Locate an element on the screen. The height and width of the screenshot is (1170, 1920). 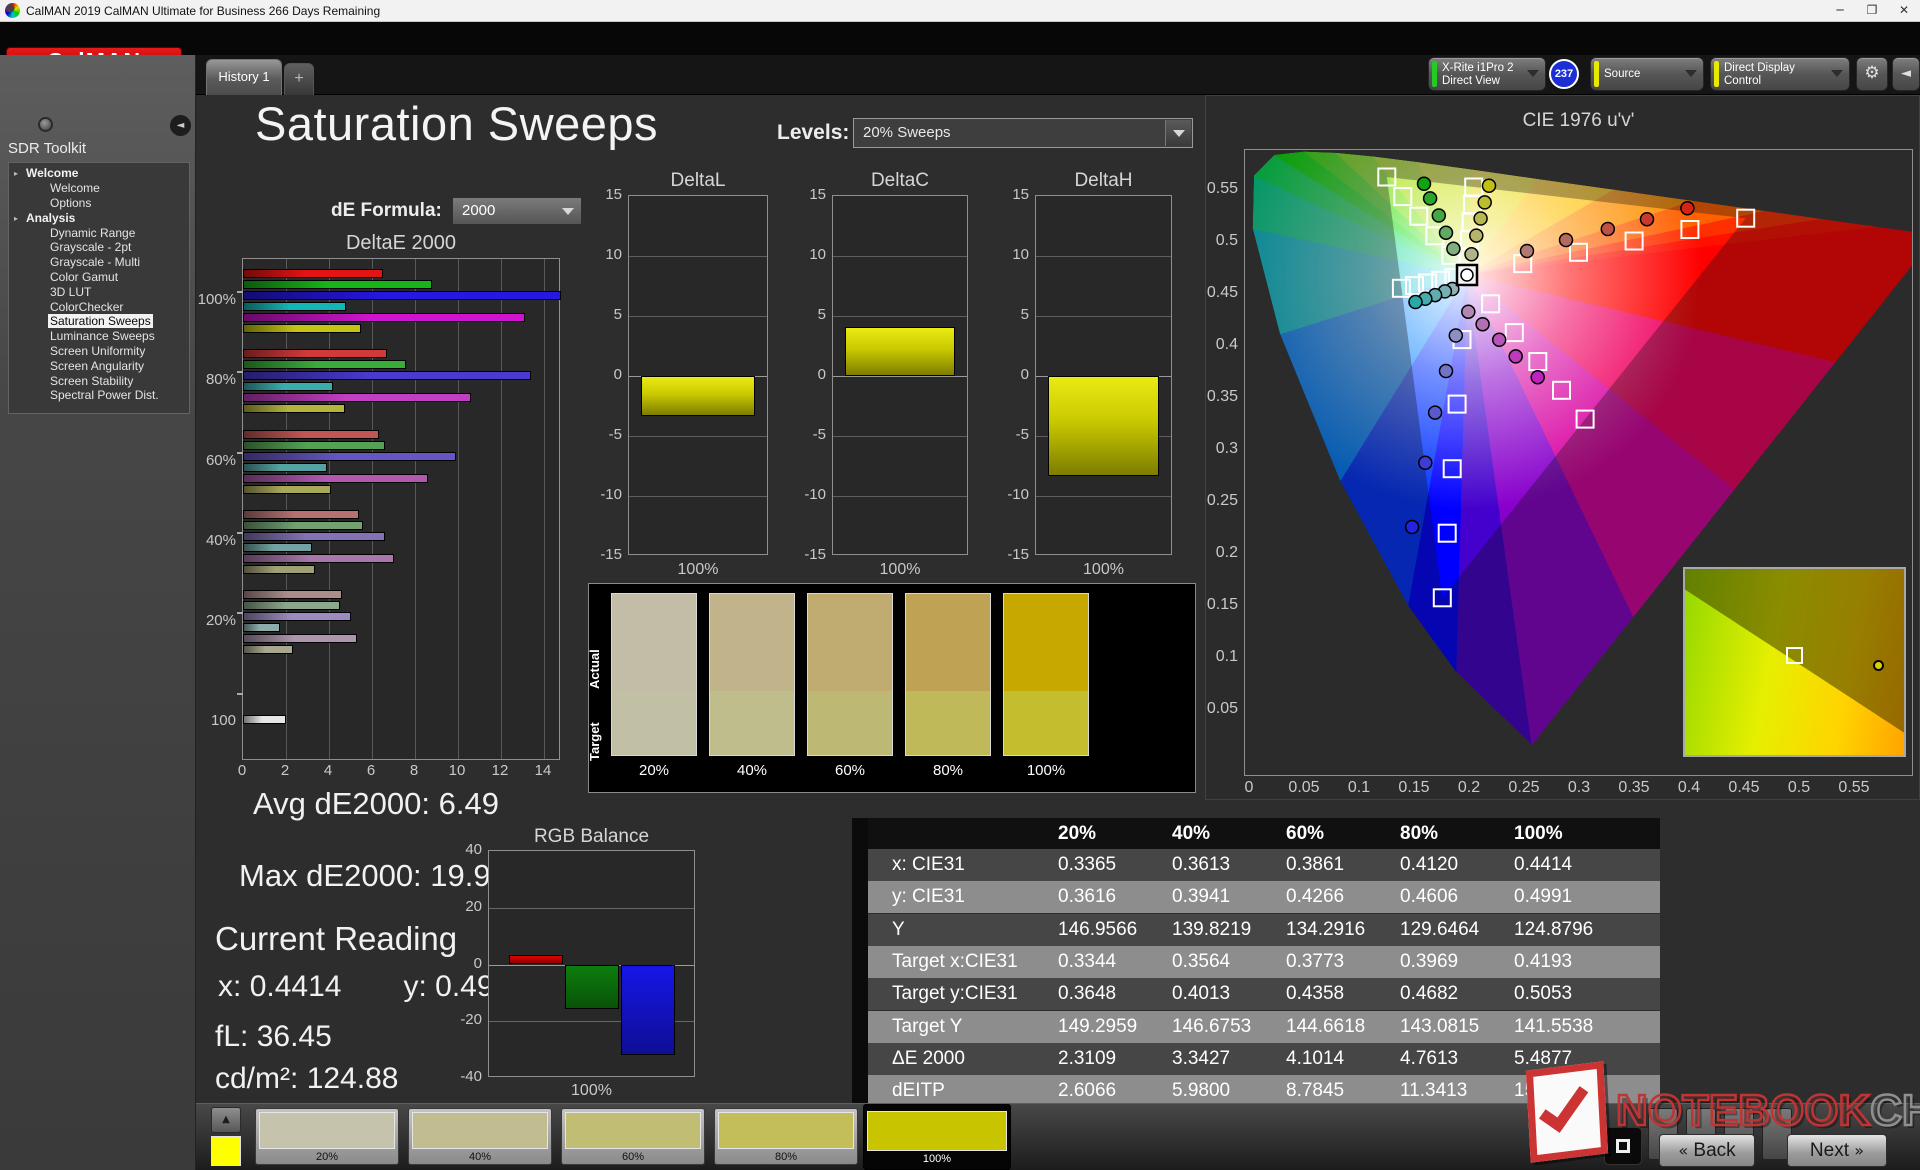
meter-count-badge: 237 is located at coordinates (1564, 74).